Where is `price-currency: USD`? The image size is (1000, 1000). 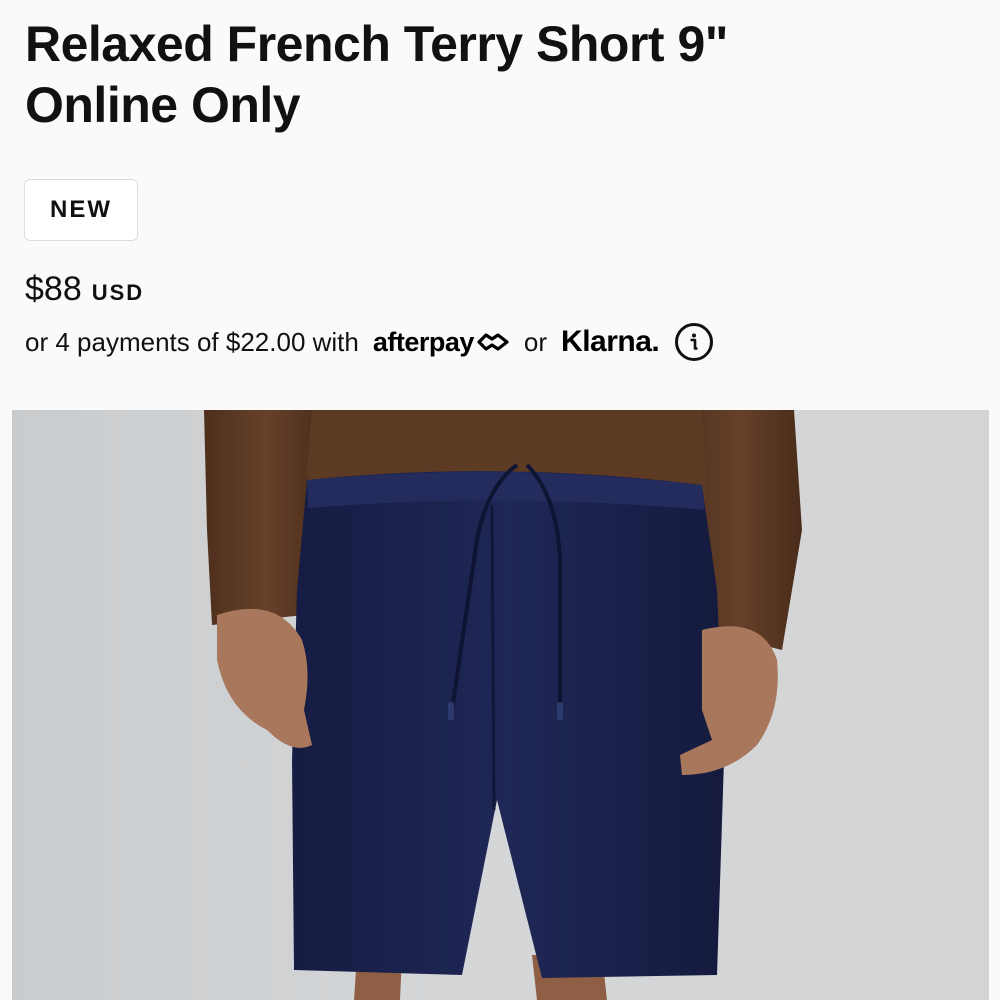 price-currency: USD is located at coordinates (118, 292).